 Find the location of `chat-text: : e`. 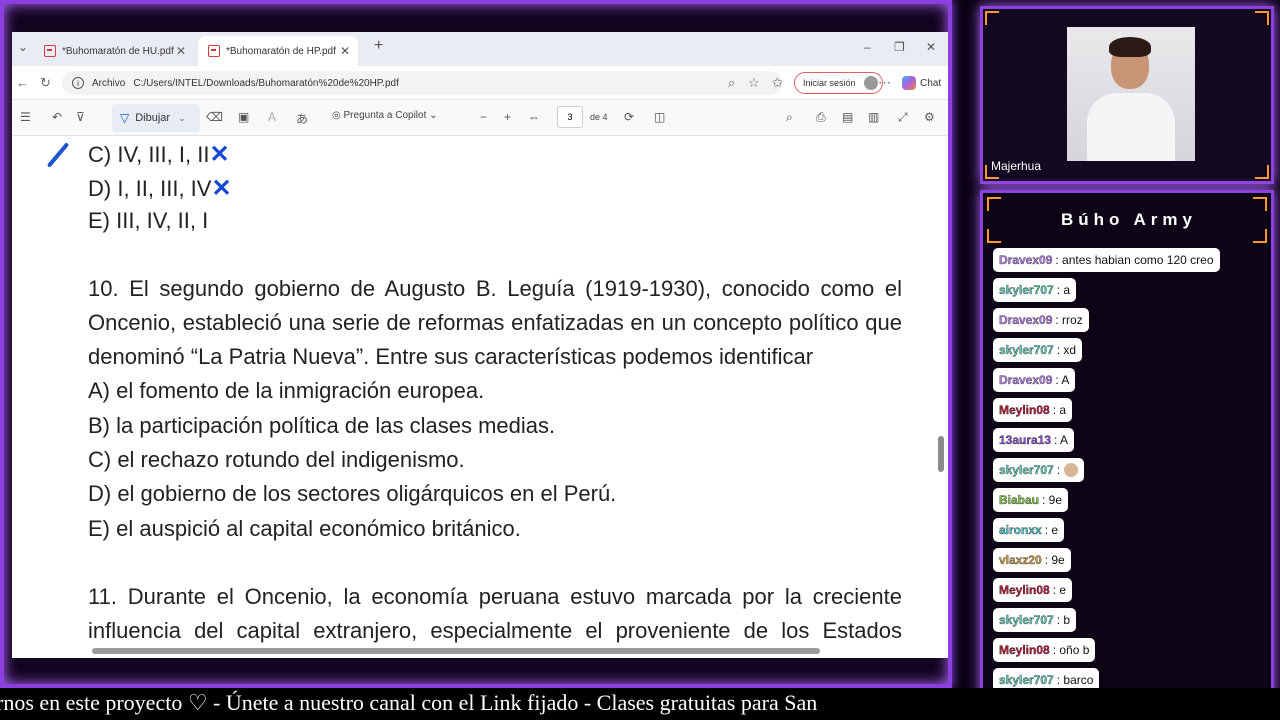

chat-text: : e is located at coordinates (1051, 530).